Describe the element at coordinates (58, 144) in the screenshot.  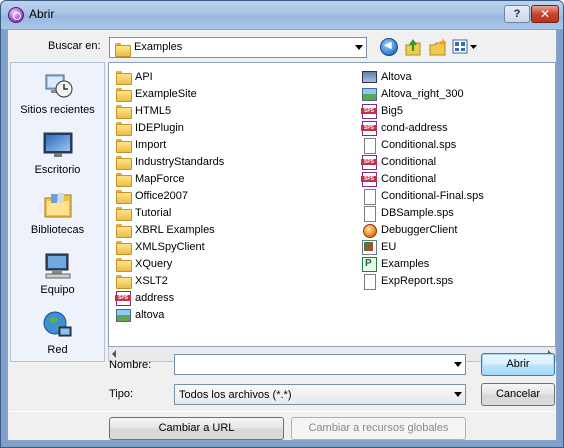
I see `desktop-icon` at that location.